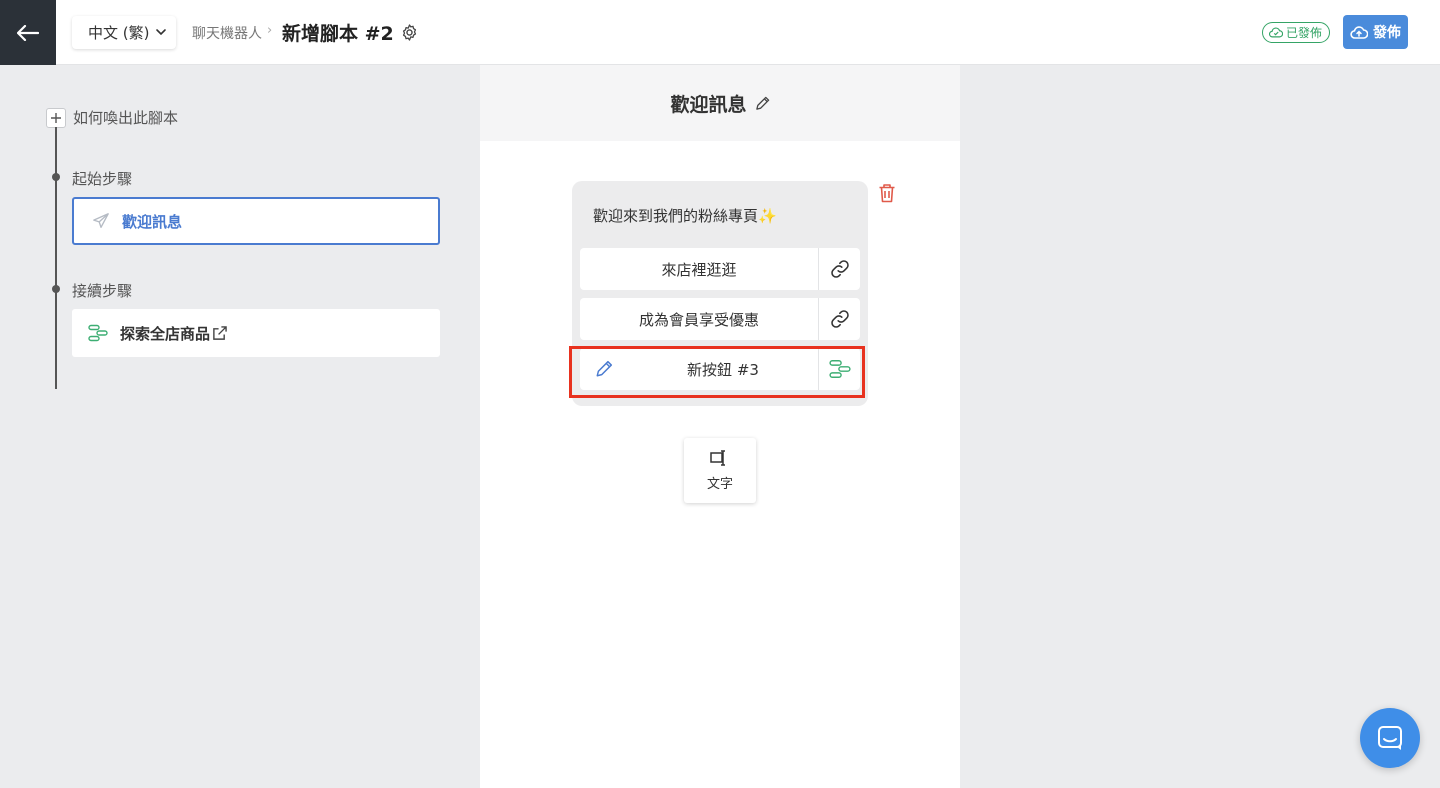  I want to click on message-button: 成為會員享受優惠, so click(720, 319).